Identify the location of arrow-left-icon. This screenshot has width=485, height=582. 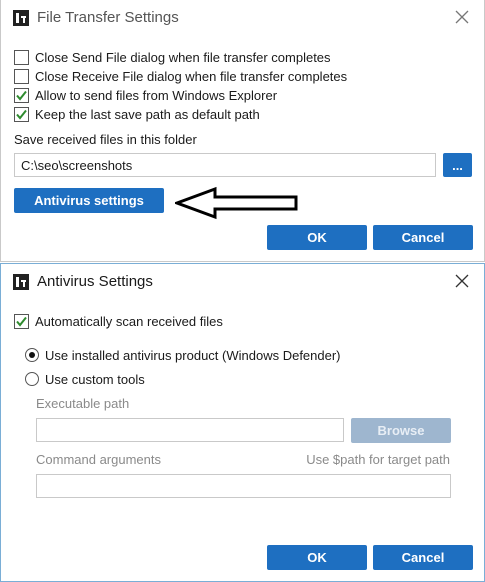
(236, 203).